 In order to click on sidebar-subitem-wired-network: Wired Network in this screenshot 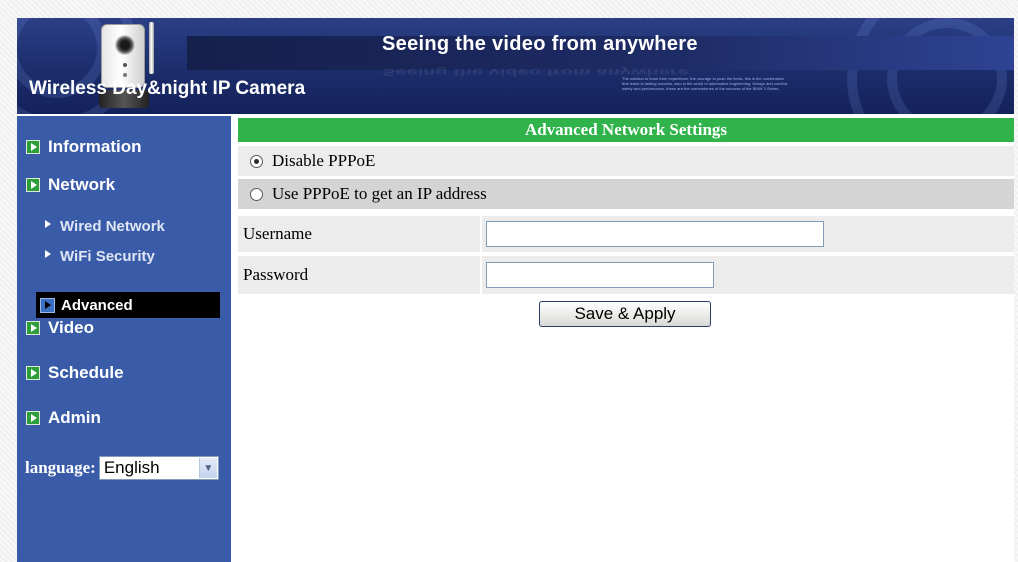, I will do `click(105, 226)`.